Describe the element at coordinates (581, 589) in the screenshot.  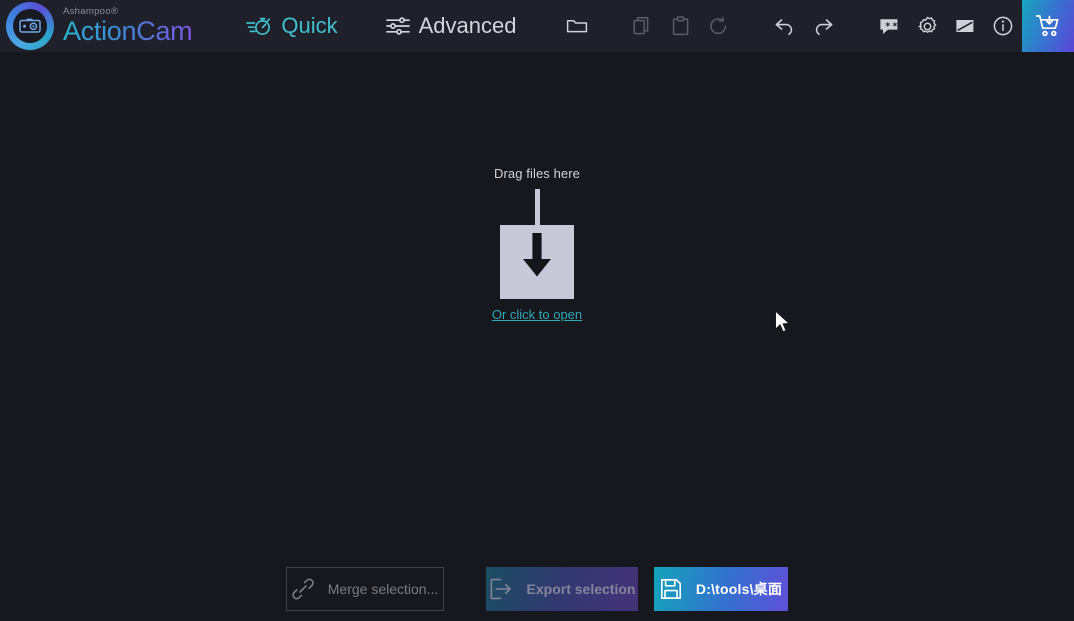
I see `export-selection-label: Export selection` at that location.